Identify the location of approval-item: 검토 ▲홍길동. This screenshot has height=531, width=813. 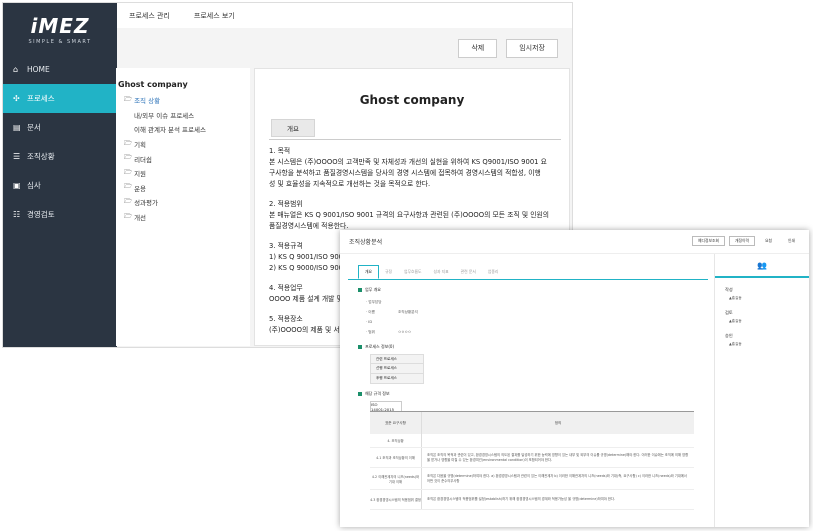
(762, 317).